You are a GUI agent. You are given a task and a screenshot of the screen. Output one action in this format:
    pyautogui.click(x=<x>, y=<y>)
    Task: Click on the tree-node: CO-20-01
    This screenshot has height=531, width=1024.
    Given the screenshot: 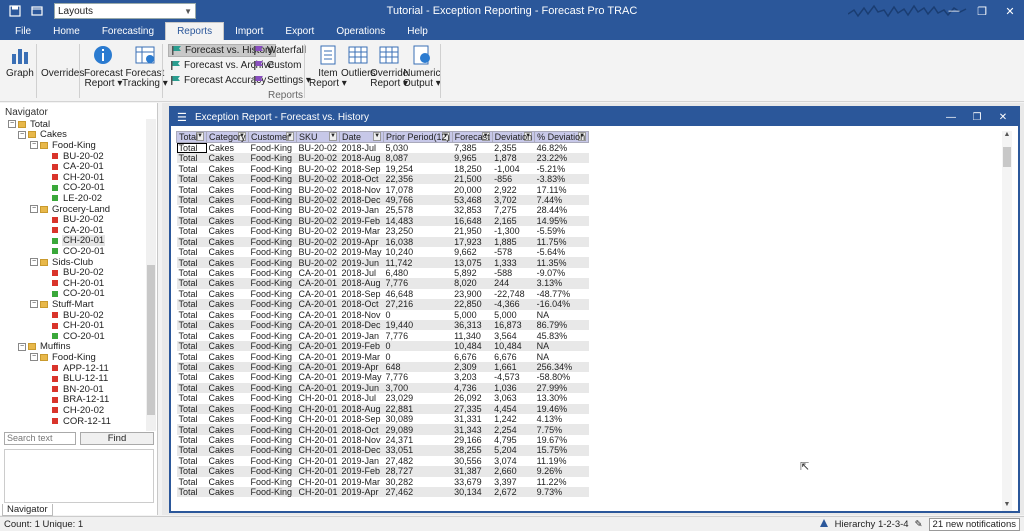 What is the action you would take?
    pyautogui.click(x=79, y=336)
    